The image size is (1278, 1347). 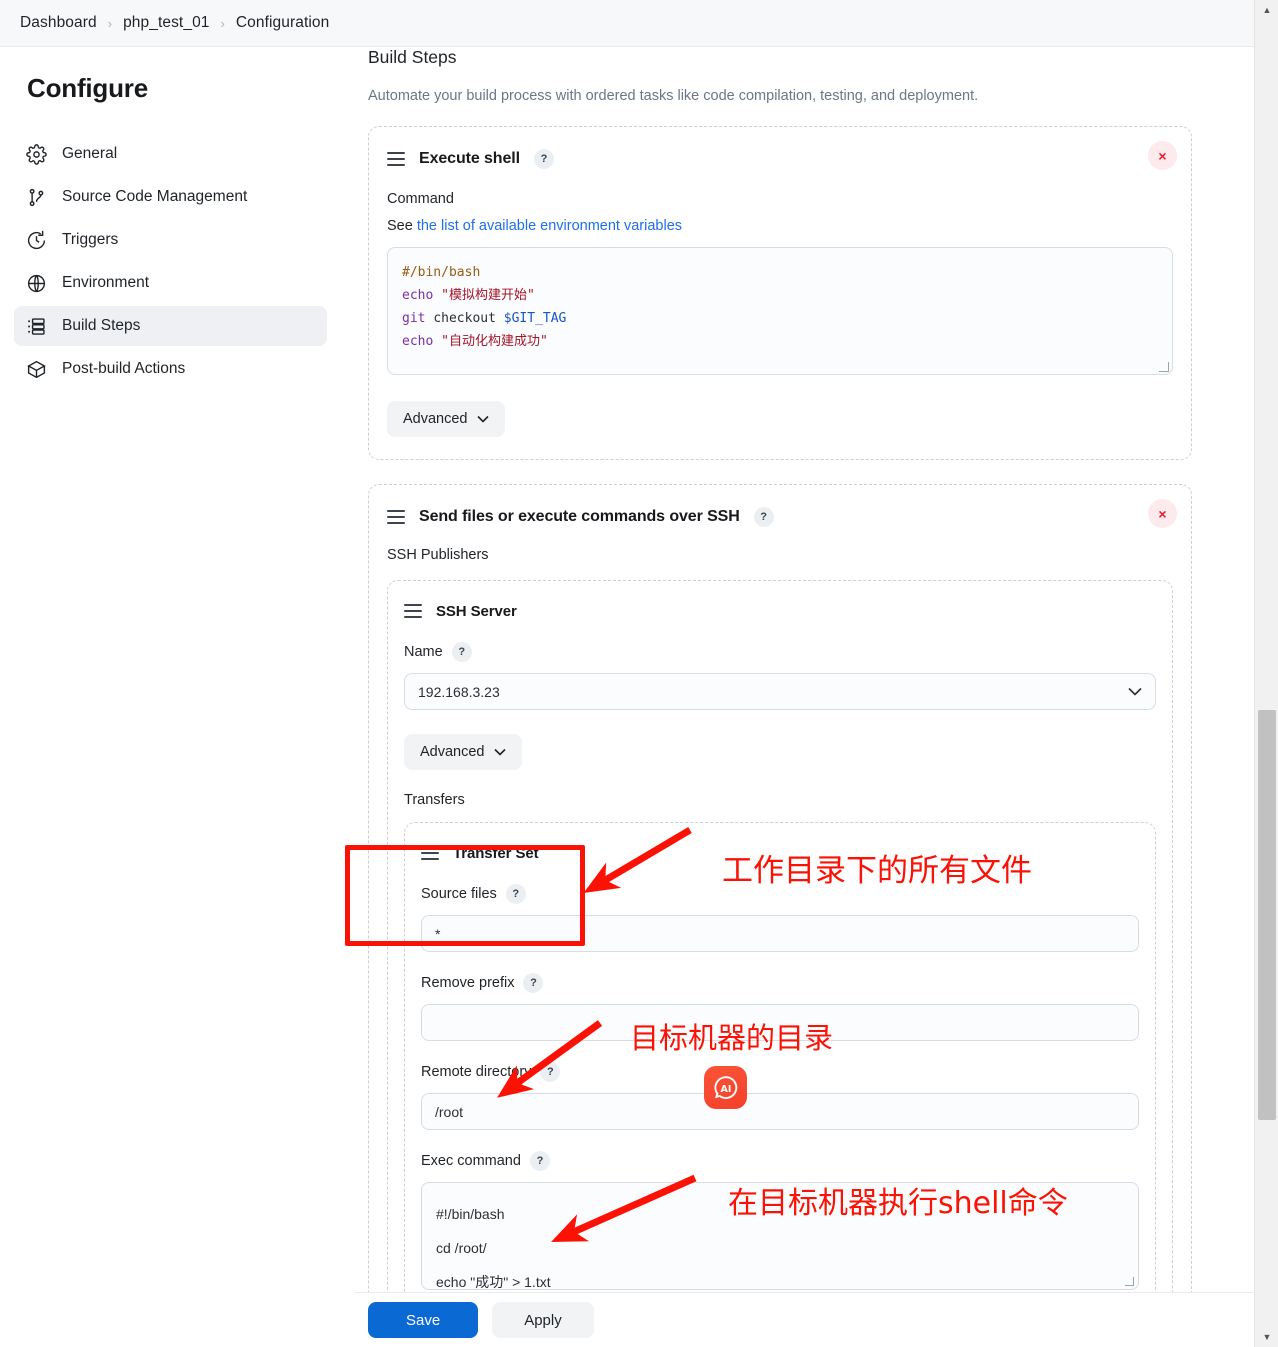 What do you see at coordinates (780, 1161) in the screenshot?
I see `exec-command-label: Exec command ?` at bounding box center [780, 1161].